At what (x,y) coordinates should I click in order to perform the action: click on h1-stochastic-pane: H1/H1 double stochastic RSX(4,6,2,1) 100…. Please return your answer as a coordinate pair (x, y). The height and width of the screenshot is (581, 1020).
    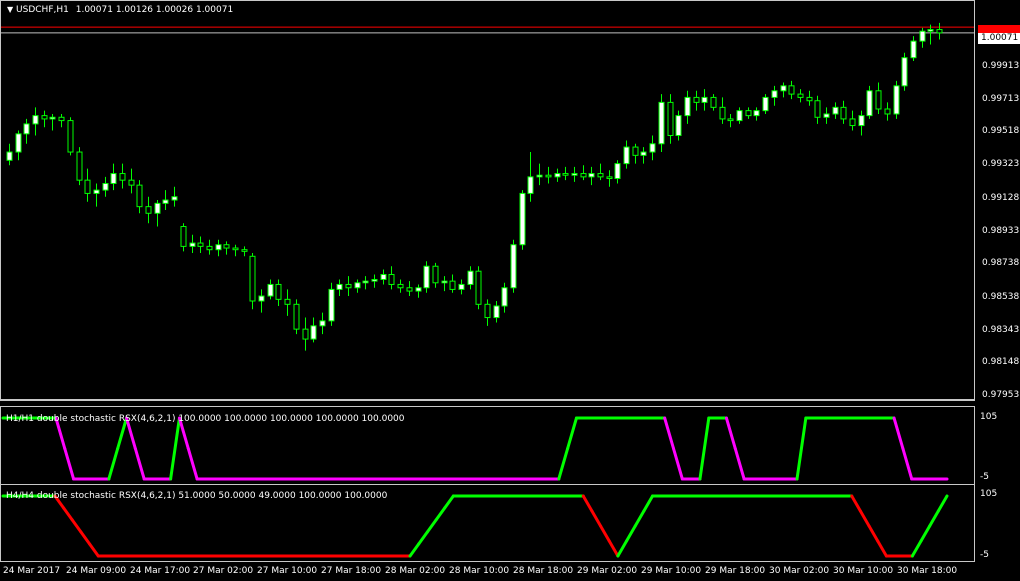
    Looking at the image, I should click on (487, 445).